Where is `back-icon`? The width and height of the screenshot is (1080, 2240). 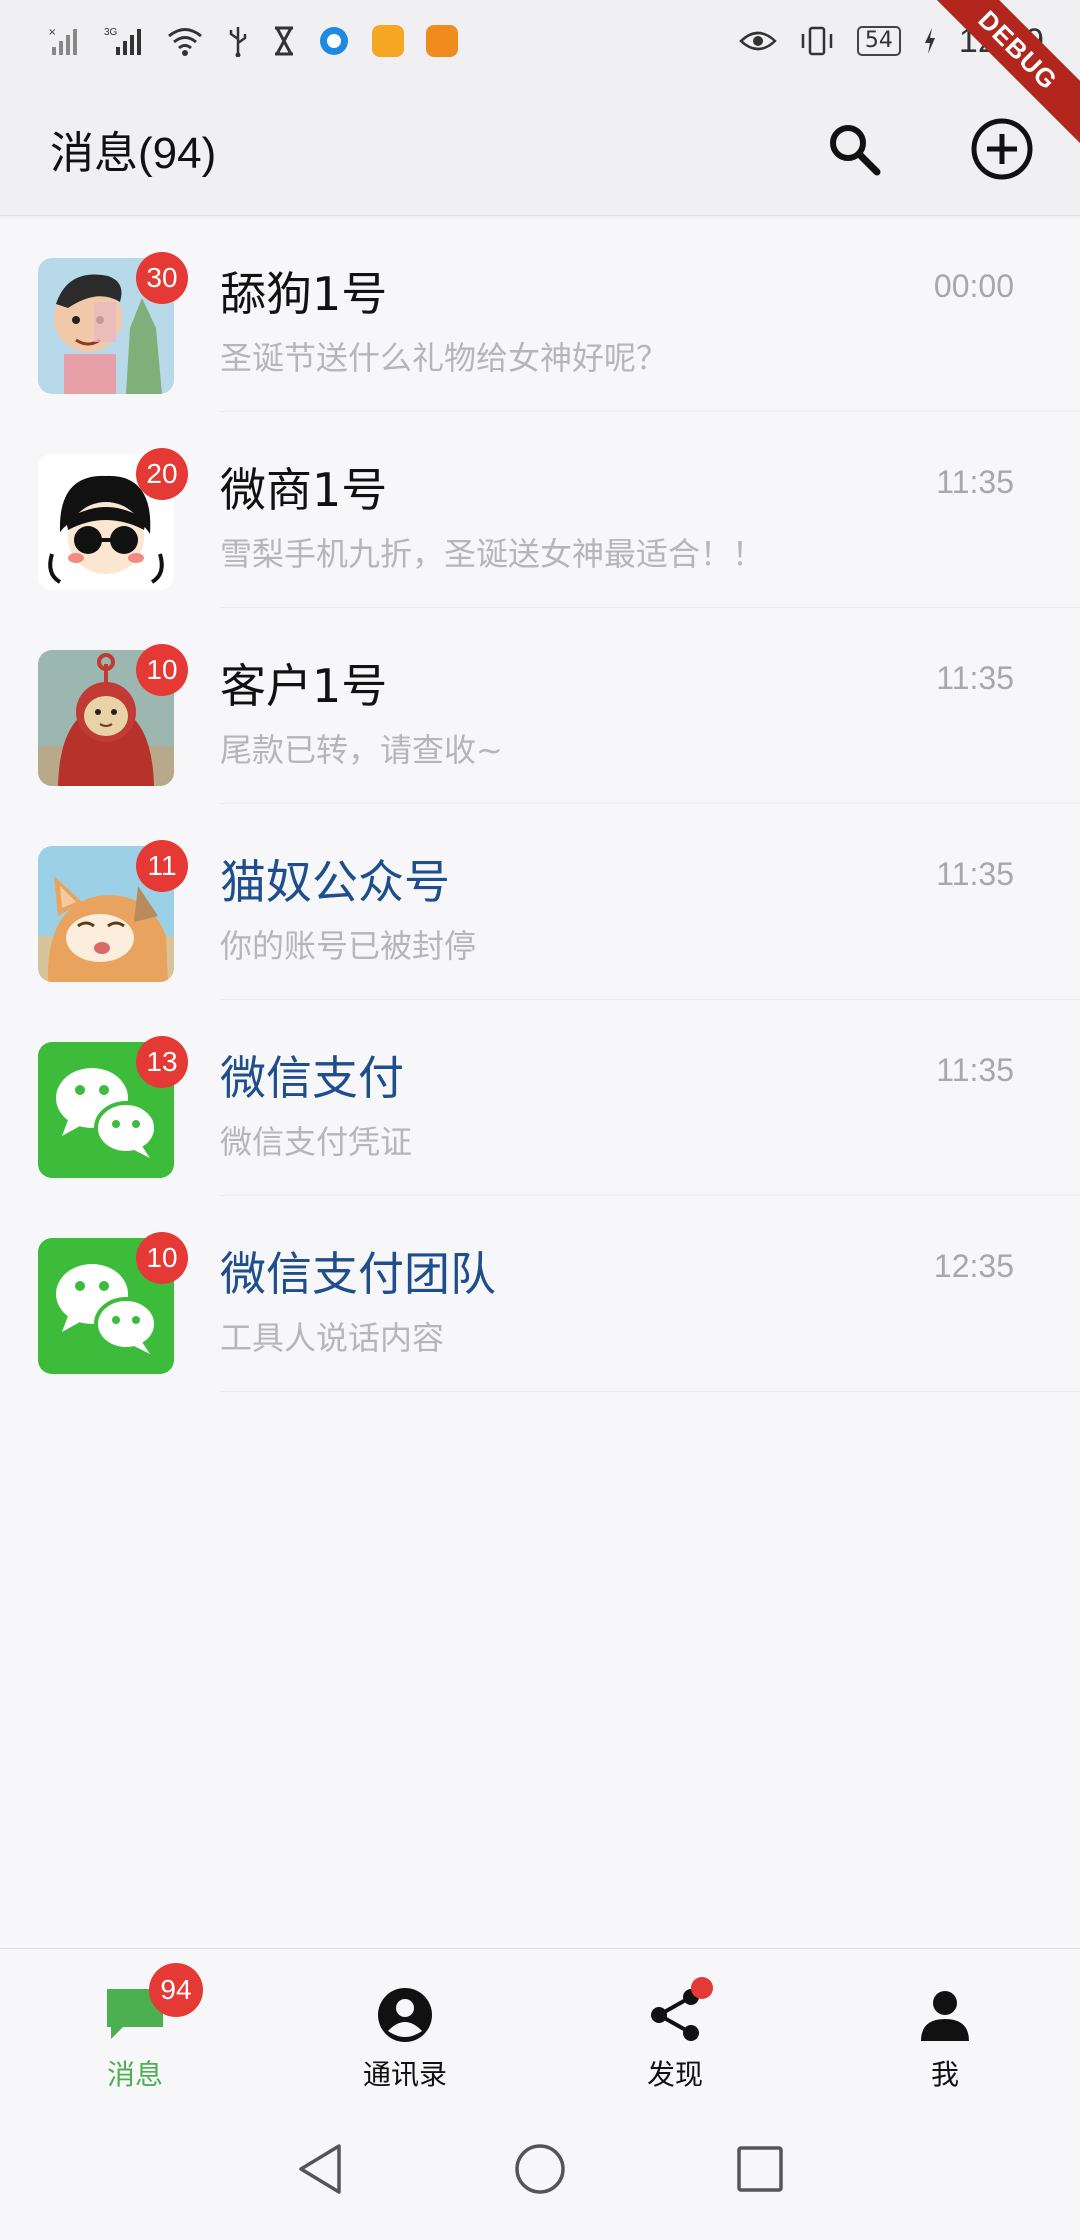
back-icon is located at coordinates (320, 2169).